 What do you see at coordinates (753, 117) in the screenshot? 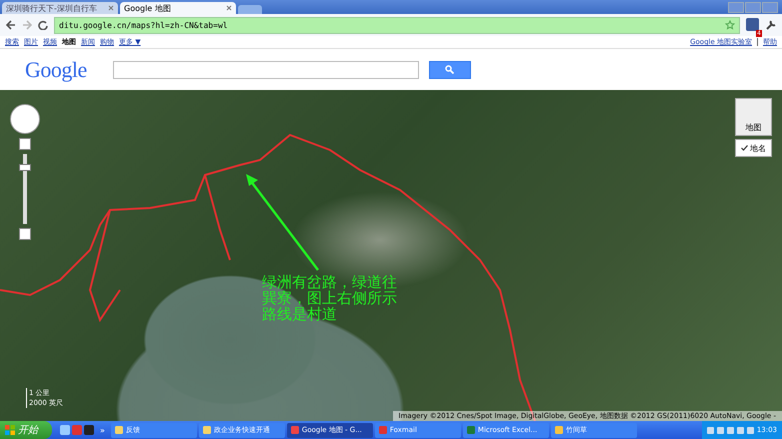
I see `map-type-button: 地图` at bounding box center [753, 117].